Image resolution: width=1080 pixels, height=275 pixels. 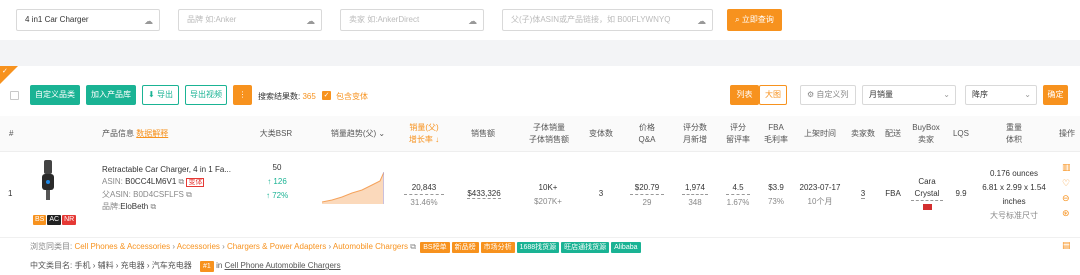 I want to click on sort-order-select: 降序 ⌄, so click(x=1001, y=95).